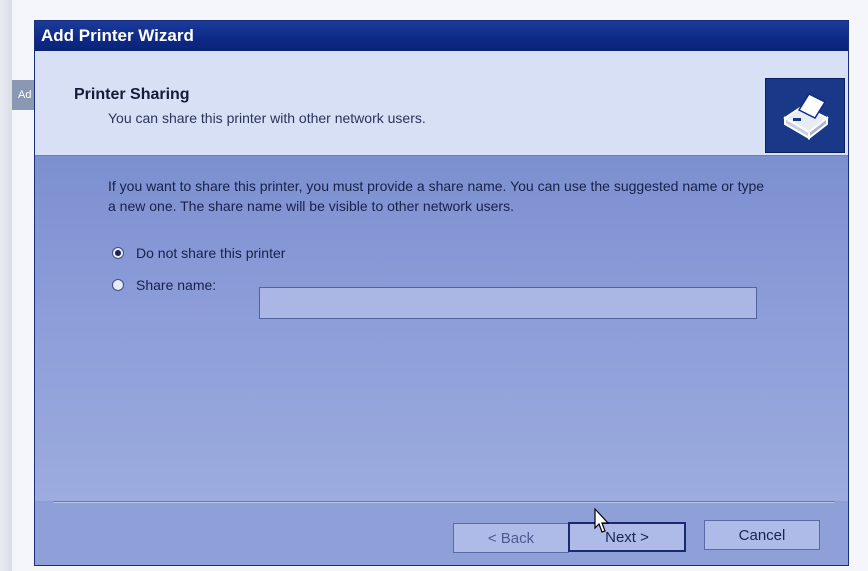 The width and height of the screenshot is (868, 571). I want to click on share-name-label: Share name:, so click(176, 285).